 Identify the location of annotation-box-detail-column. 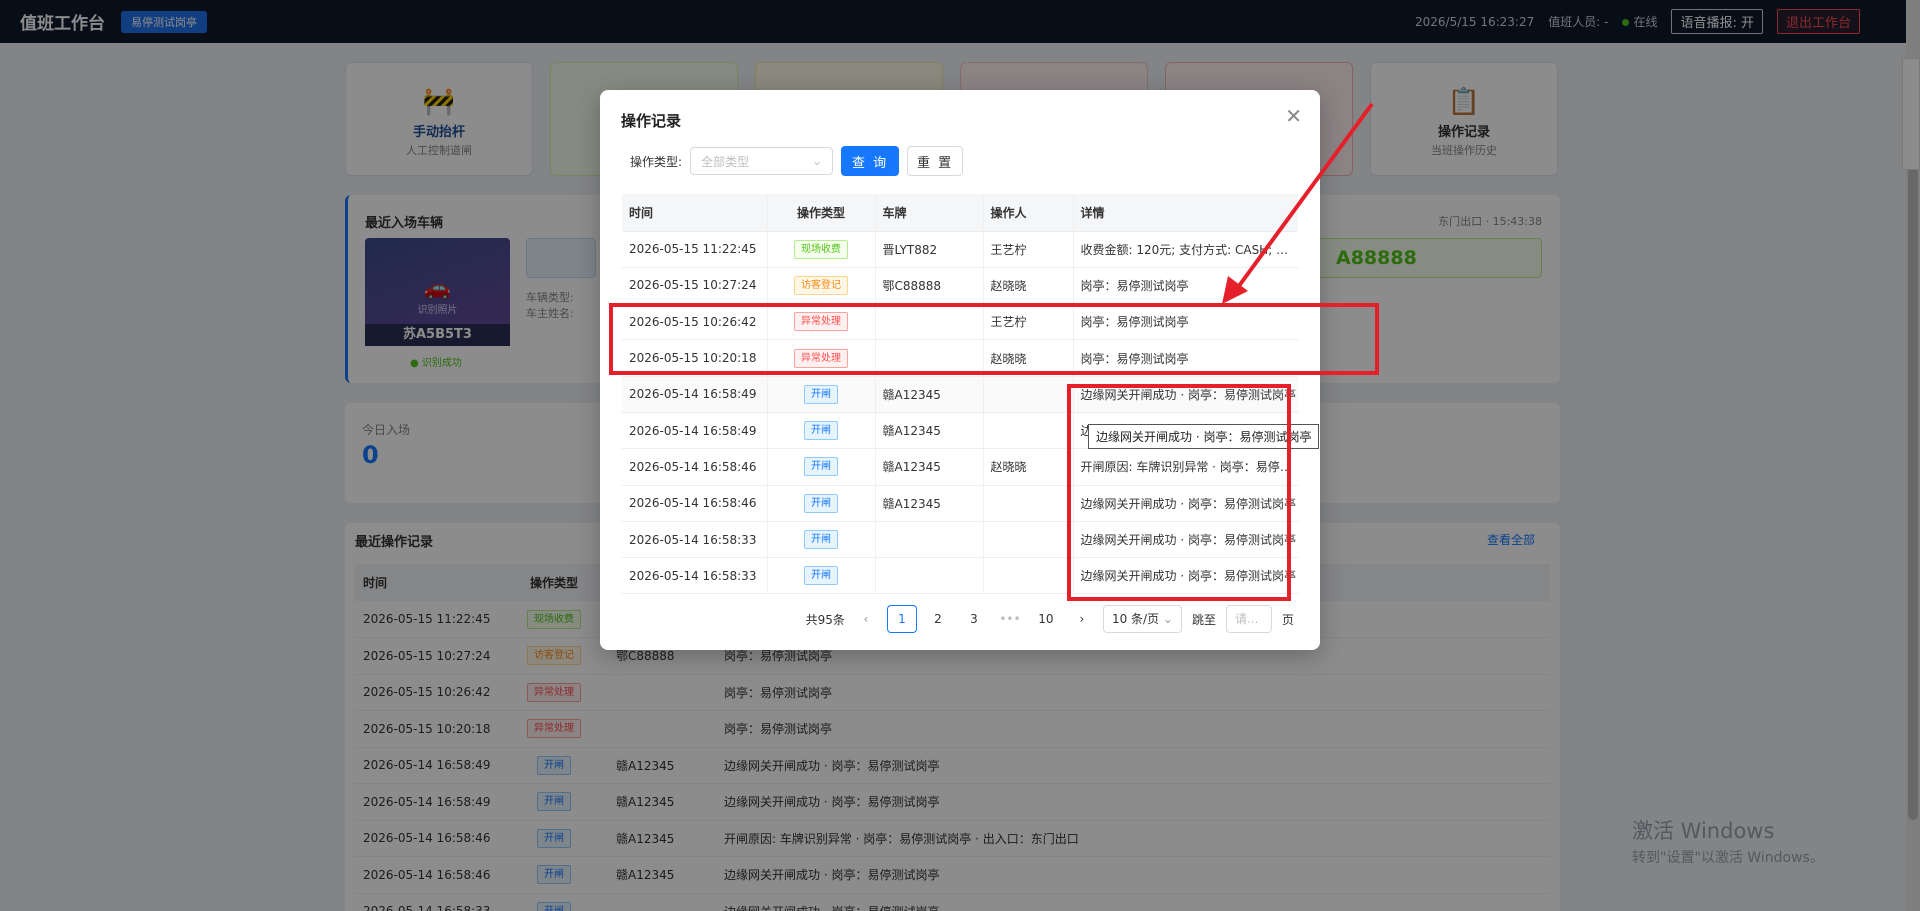
(1179, 492).